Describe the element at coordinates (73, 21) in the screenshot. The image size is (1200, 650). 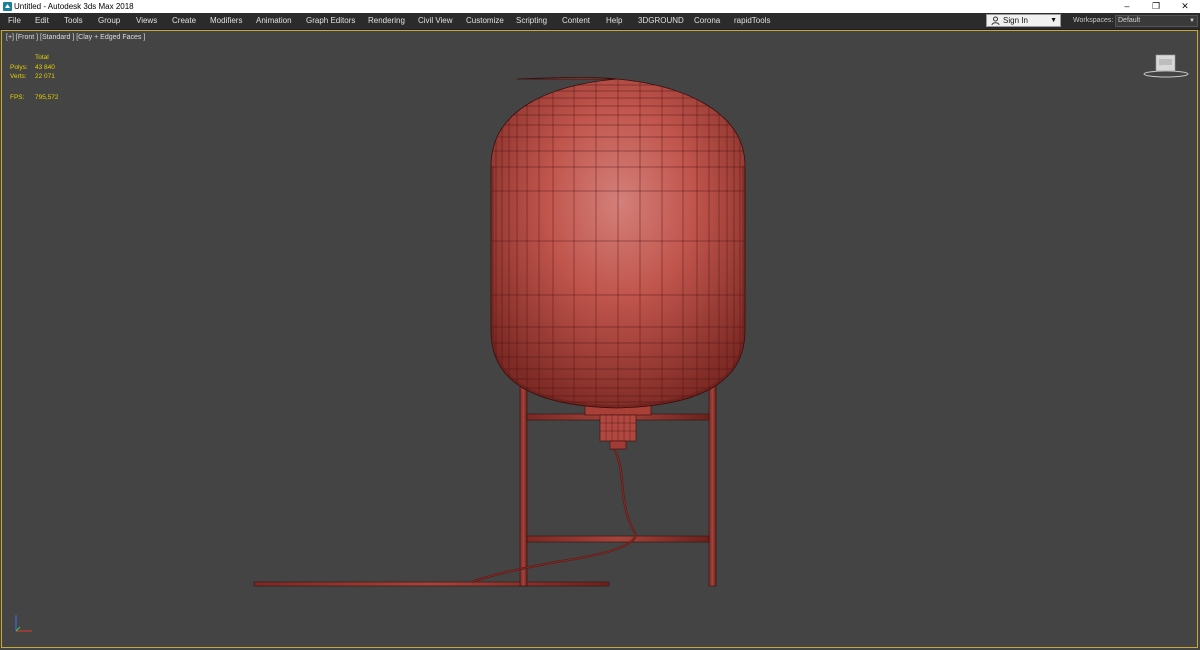
I see `menu-tools: Tools` at that location.